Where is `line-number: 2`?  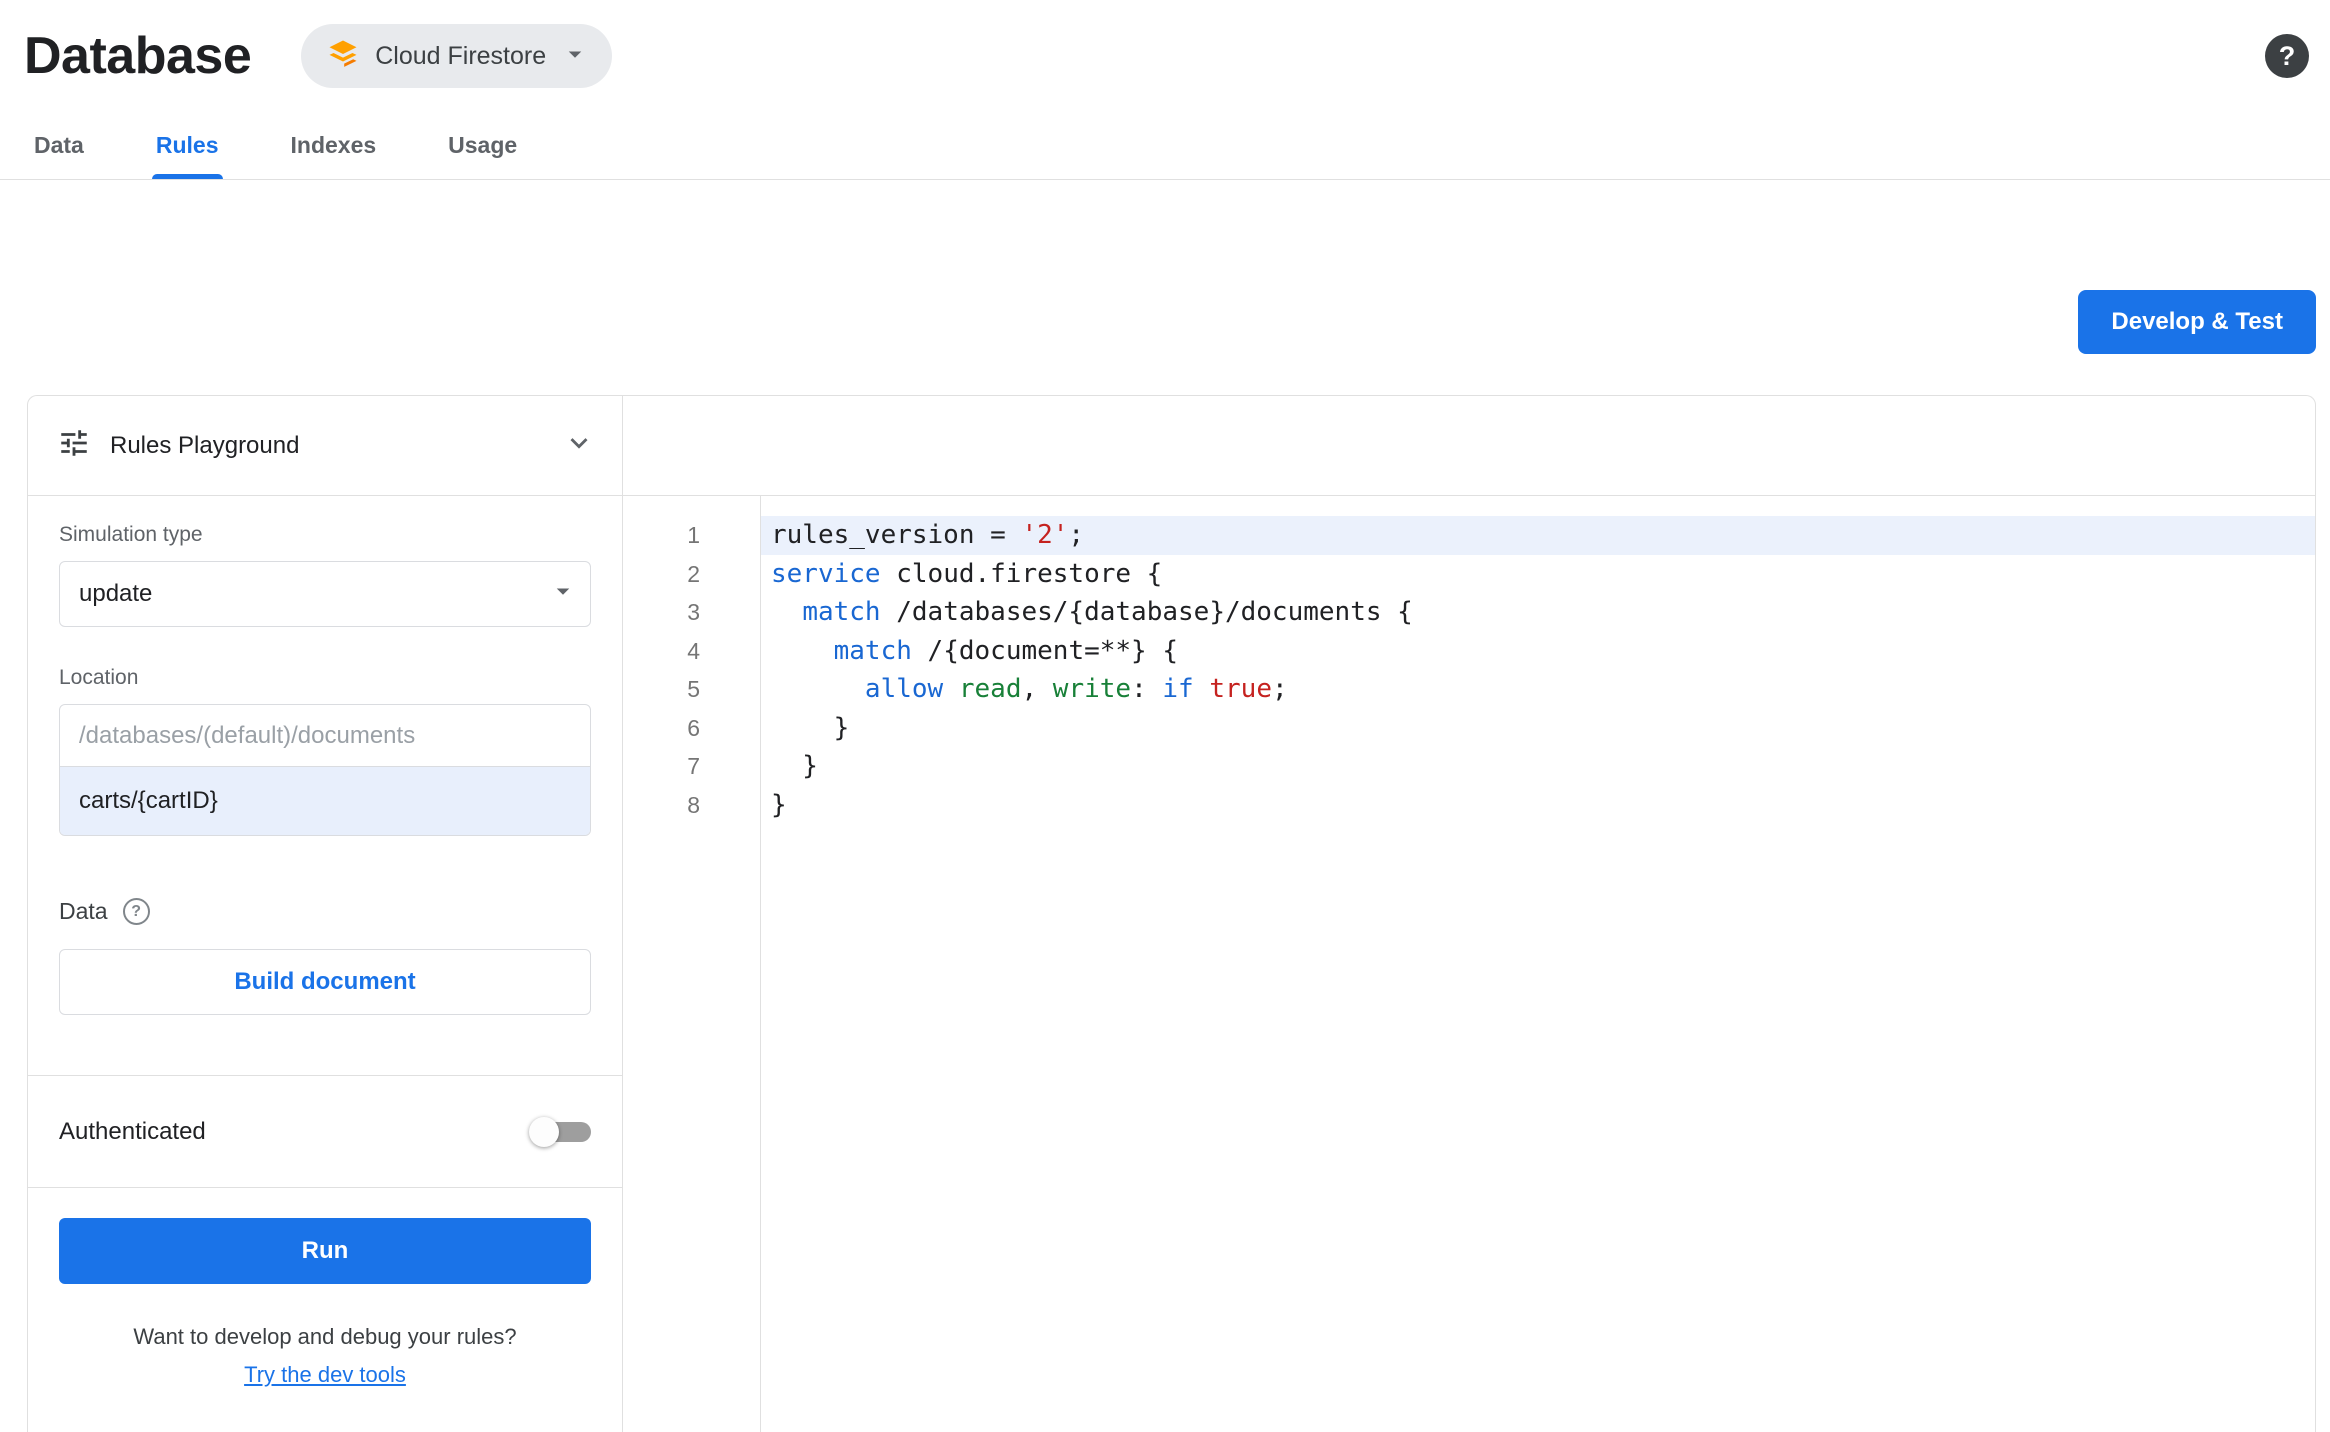
line-number: 2 is located at coordinates (693, 573).